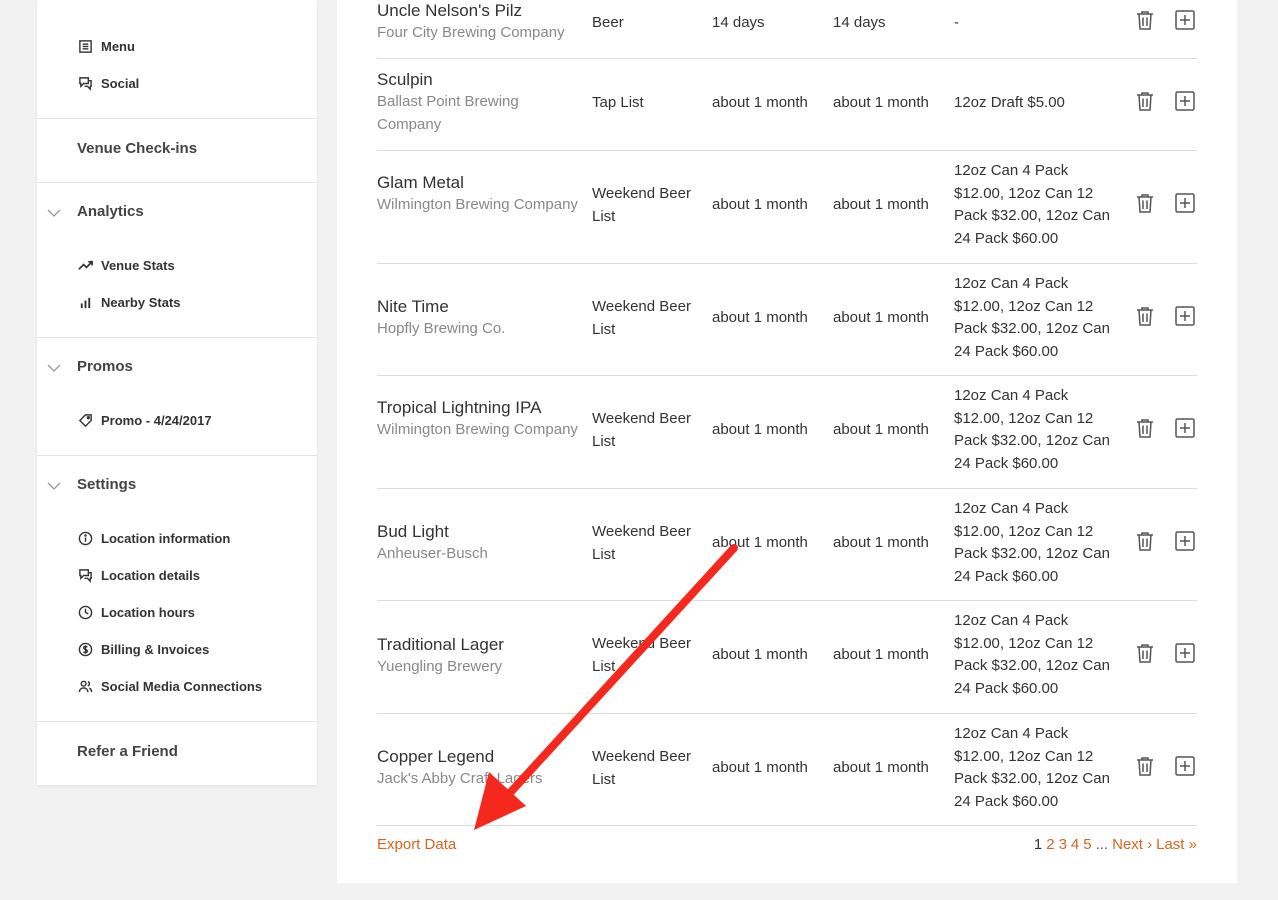 The image size is (1278, 900). Describe the element at coordinates (405, 79) in the screenshot. I see `beer-name: Sculpin` at that location.